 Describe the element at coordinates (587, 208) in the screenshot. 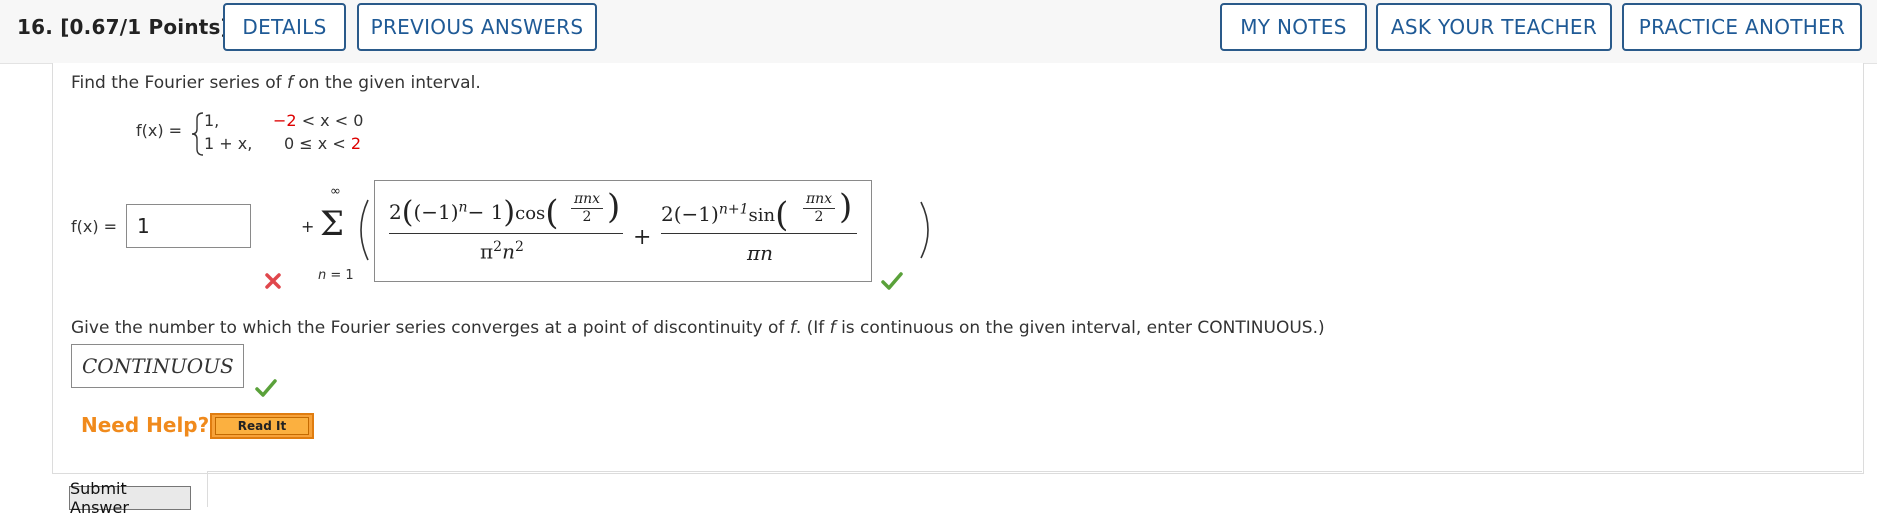

I see `cos-argument: πnx 2` at that location.